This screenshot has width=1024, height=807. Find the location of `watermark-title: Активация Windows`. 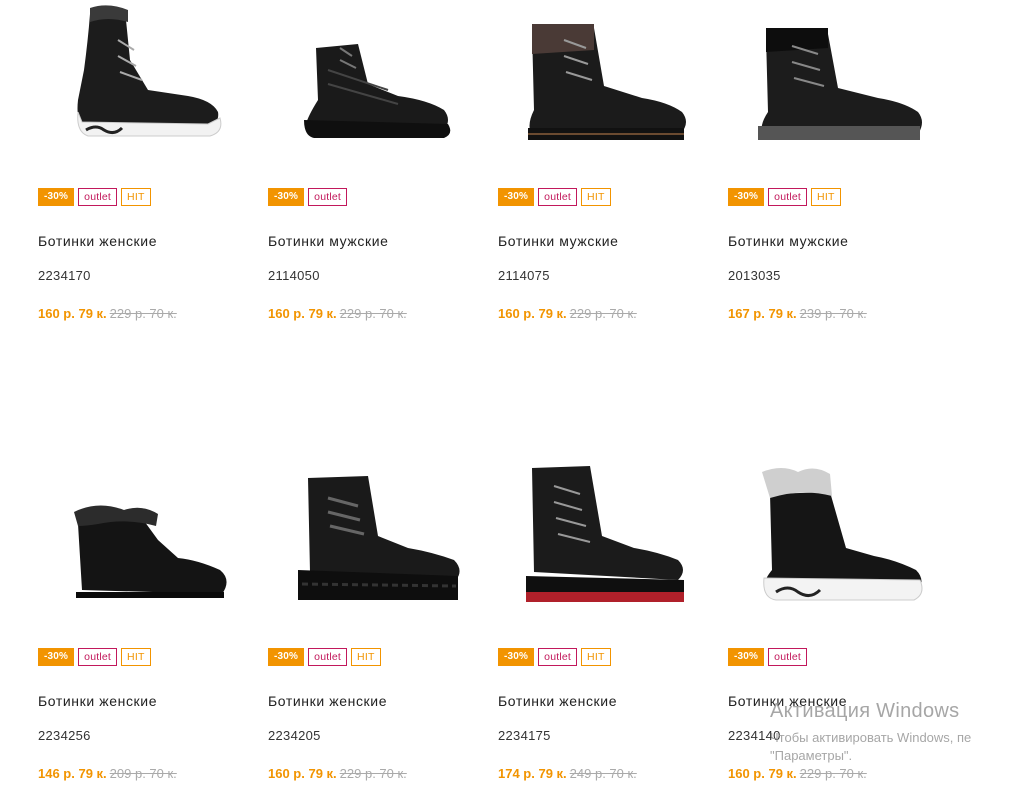

watermark-title: Активация Windows is located at coordinates (865, 711).